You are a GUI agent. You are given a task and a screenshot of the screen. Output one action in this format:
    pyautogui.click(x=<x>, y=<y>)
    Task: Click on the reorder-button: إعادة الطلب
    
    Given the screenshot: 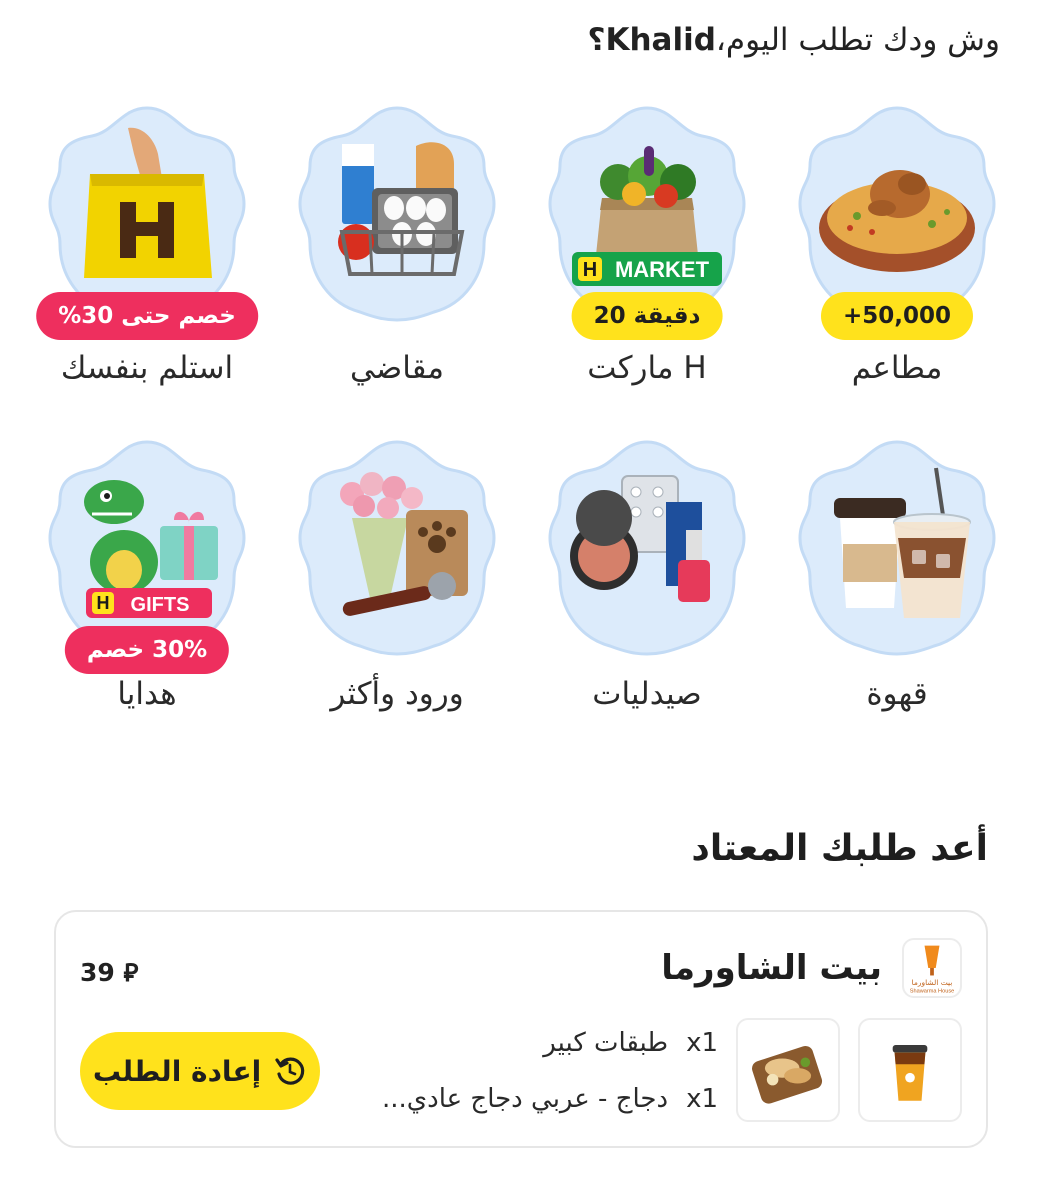 What is the action you would take?
    pyautogui.click(x=200, y=1071)
    